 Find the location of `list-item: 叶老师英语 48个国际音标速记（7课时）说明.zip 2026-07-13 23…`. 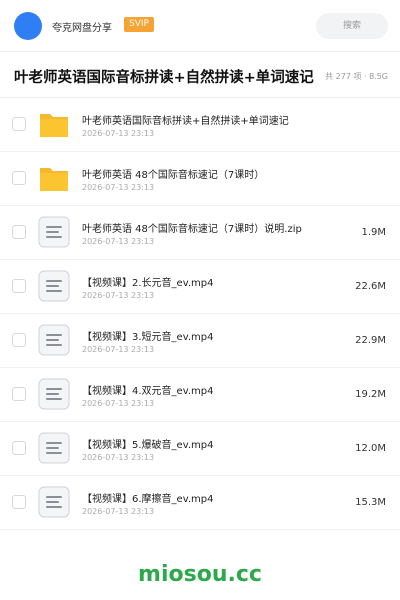

list-item: 叶老师英语 48个国际音标速记（7课时）说明.zip 2026-07-13 23… is located at coordinates (200, 233).